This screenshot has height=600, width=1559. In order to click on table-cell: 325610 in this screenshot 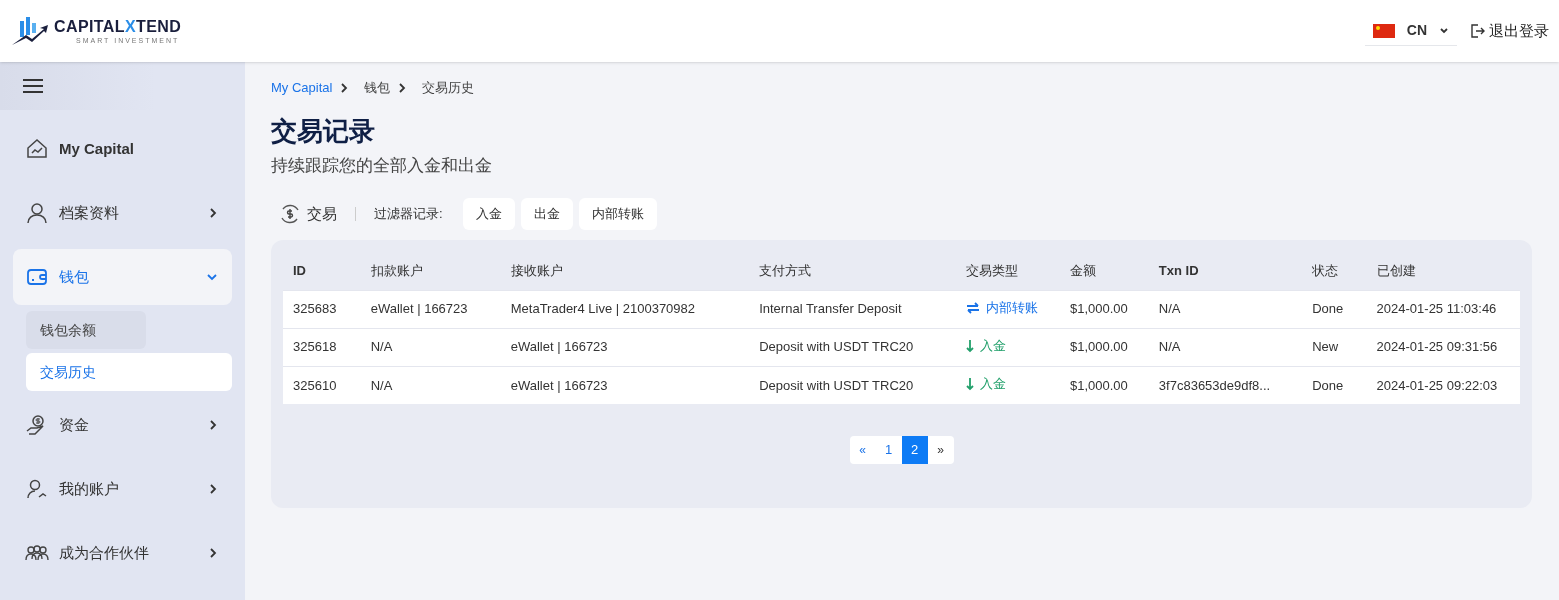, I will do `click(322, 385)`.